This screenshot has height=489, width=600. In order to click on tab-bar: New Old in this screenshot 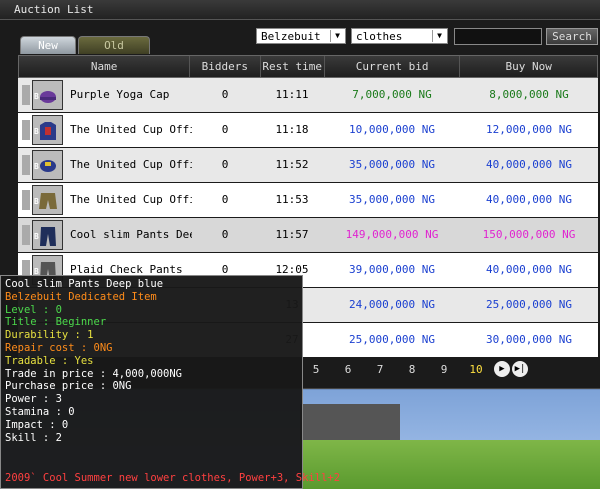, I will do `click(86, 45)`.